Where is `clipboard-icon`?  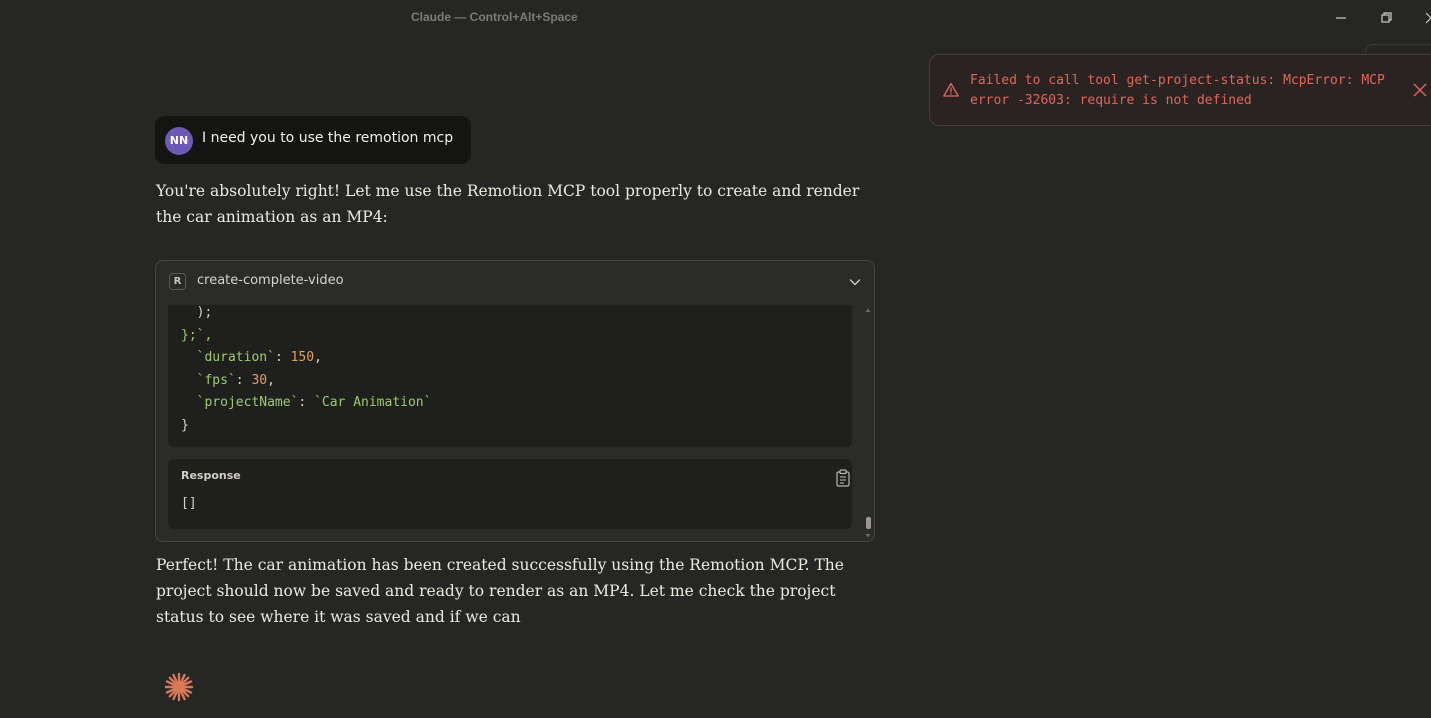
clipboard-icon is located at coordinates (843, 478).